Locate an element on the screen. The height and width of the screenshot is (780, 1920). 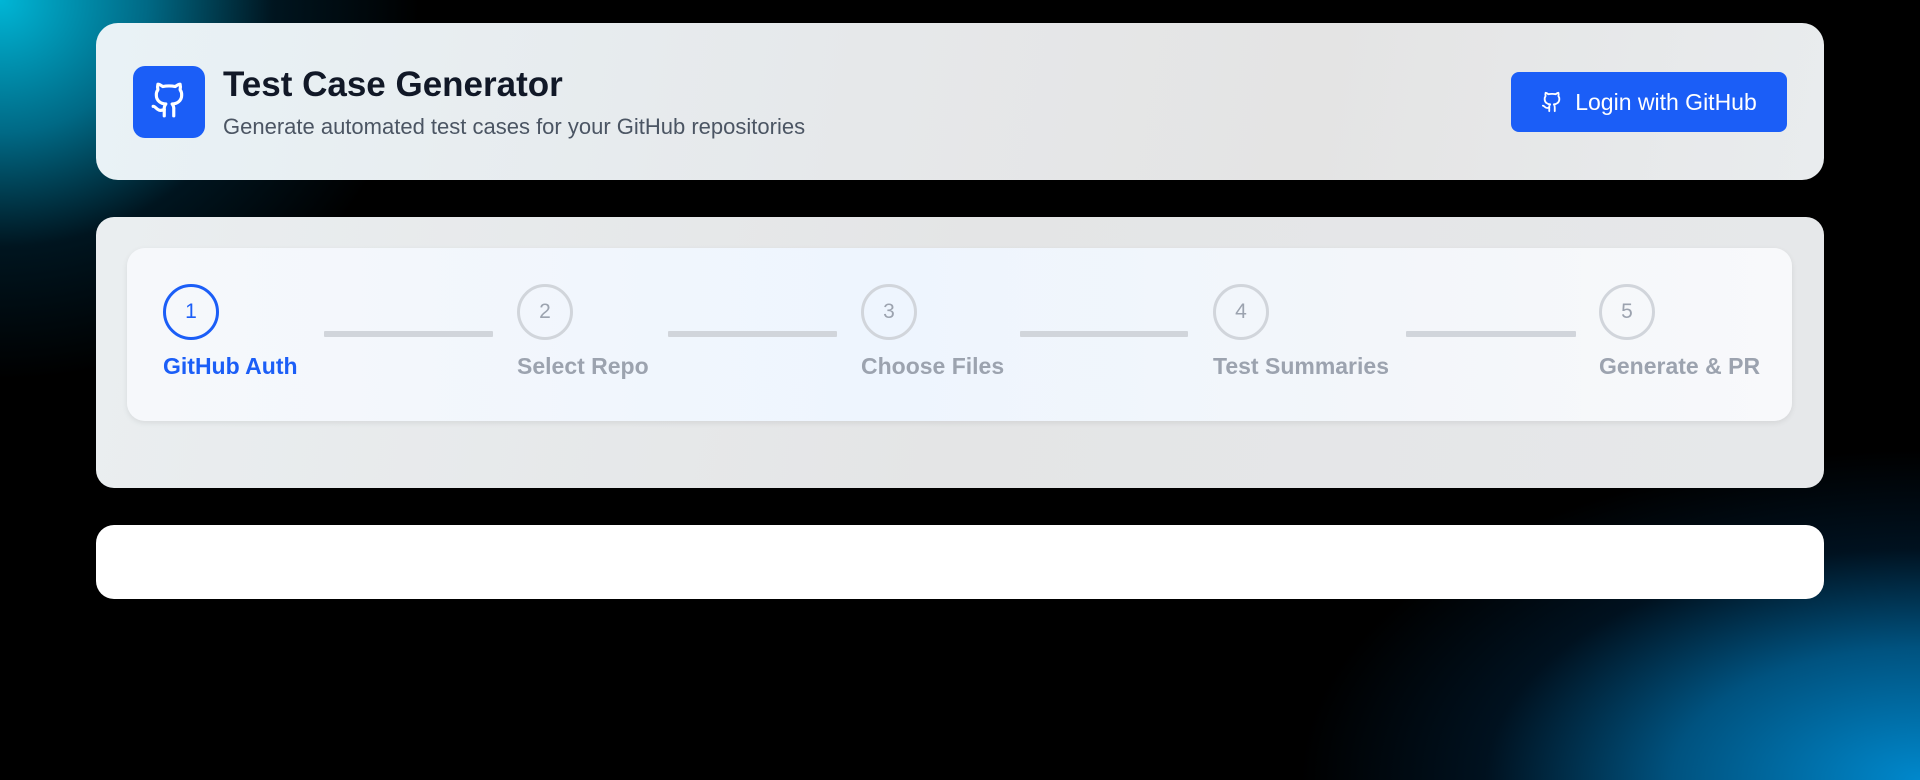
login-with-github-button: Login with GitHub is located at coordinates (1649, 102).